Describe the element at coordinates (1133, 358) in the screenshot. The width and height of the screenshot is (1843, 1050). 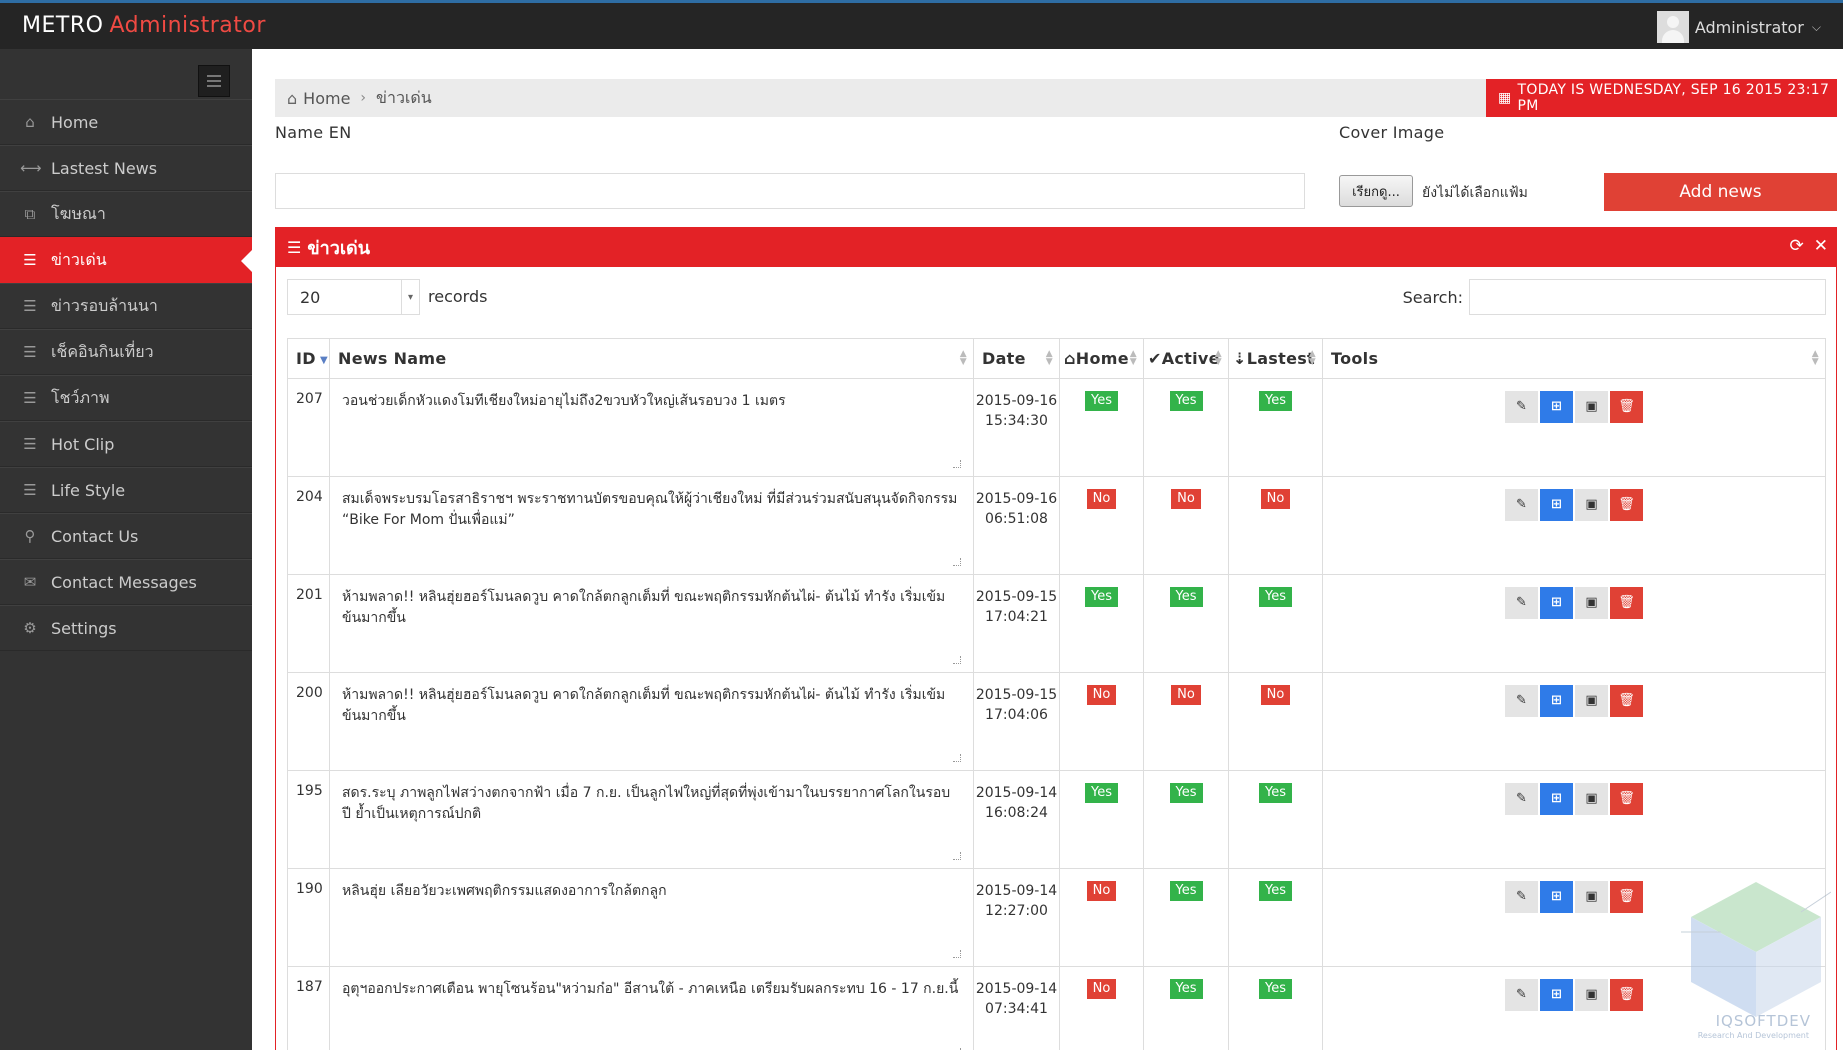
I see `sort-icon: ▲ ▼` at that location.